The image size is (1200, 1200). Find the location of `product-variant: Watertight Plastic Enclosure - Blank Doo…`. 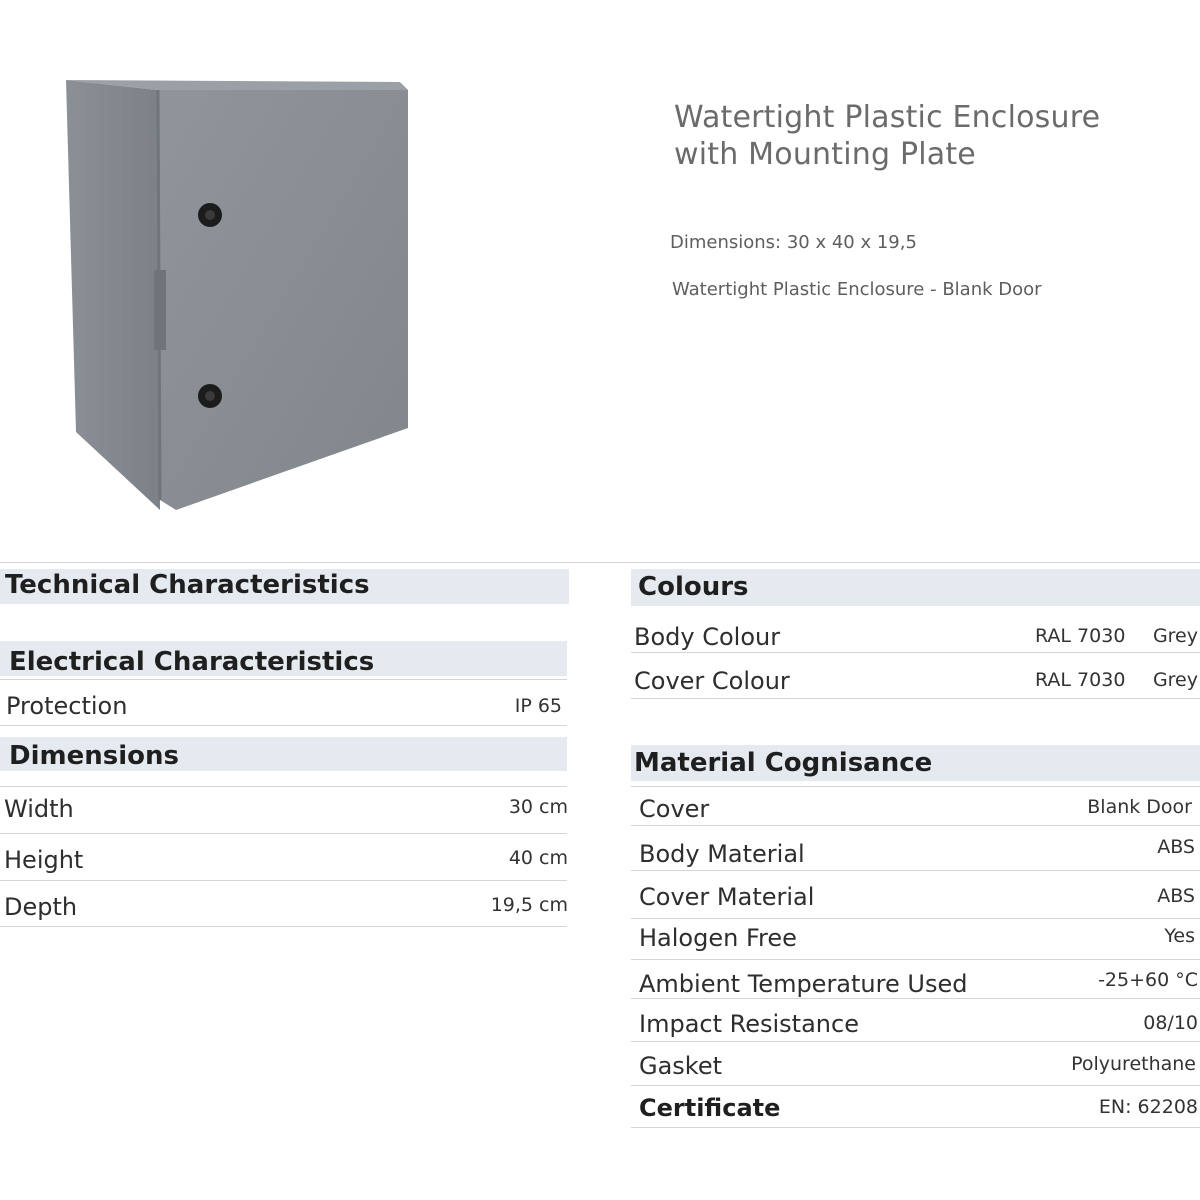

product-variant: Watertight Plastic Enclosure - Blank Doo… is located at coordinates (857, 289).